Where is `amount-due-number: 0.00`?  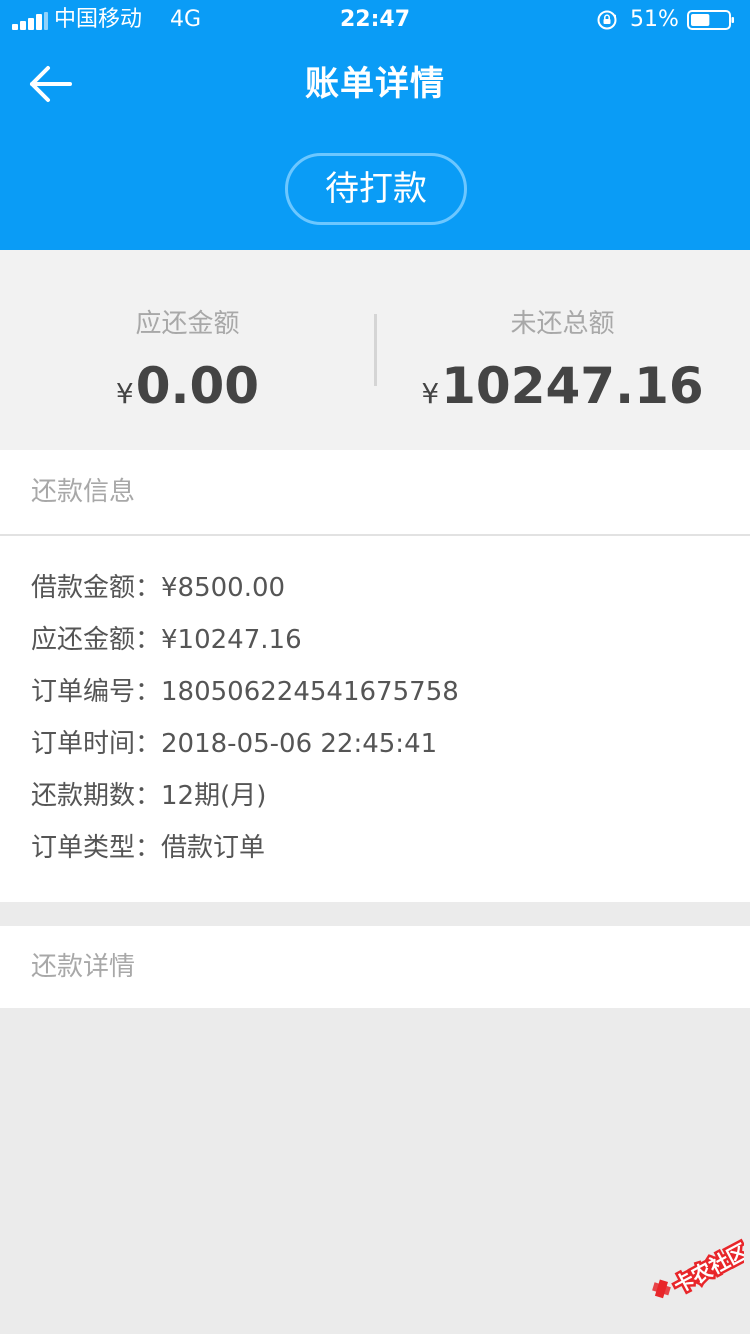 amount-due-number: 0.00 is located at coordinates (197, 386).